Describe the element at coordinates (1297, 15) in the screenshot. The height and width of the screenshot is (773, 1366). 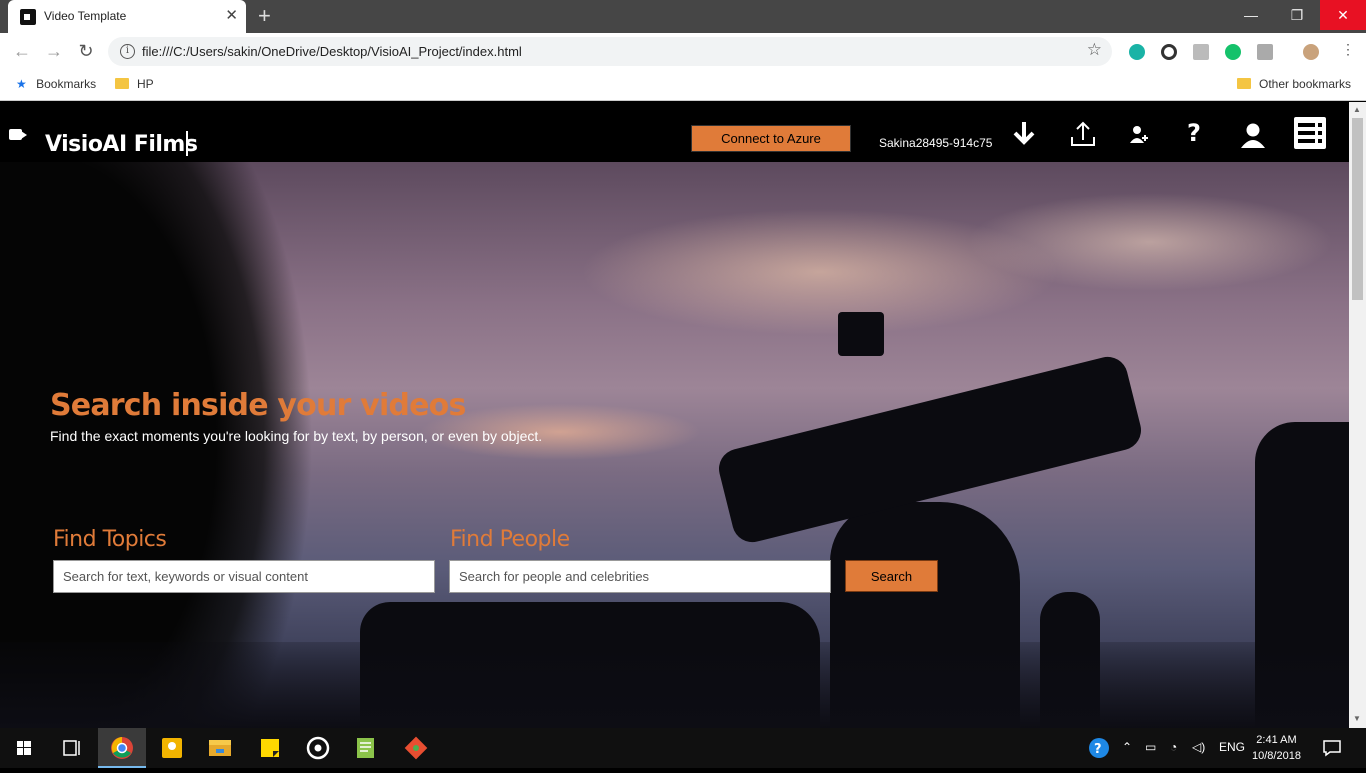
I see `restore-button: ❐` at that location.